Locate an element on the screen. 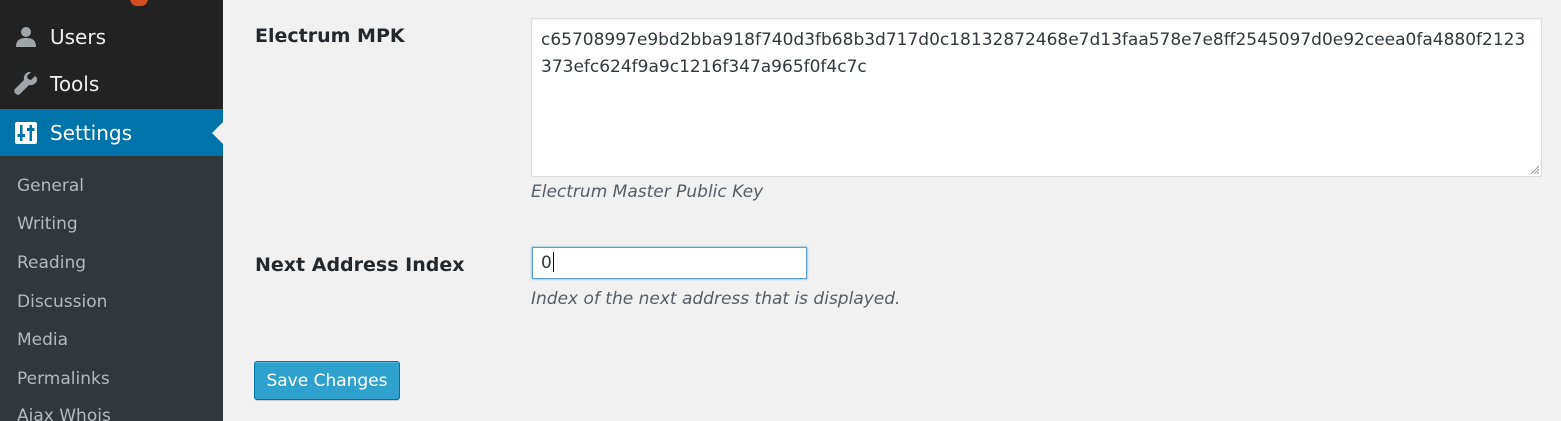  submenu-item-general: General is located at coordinates (50, 186).